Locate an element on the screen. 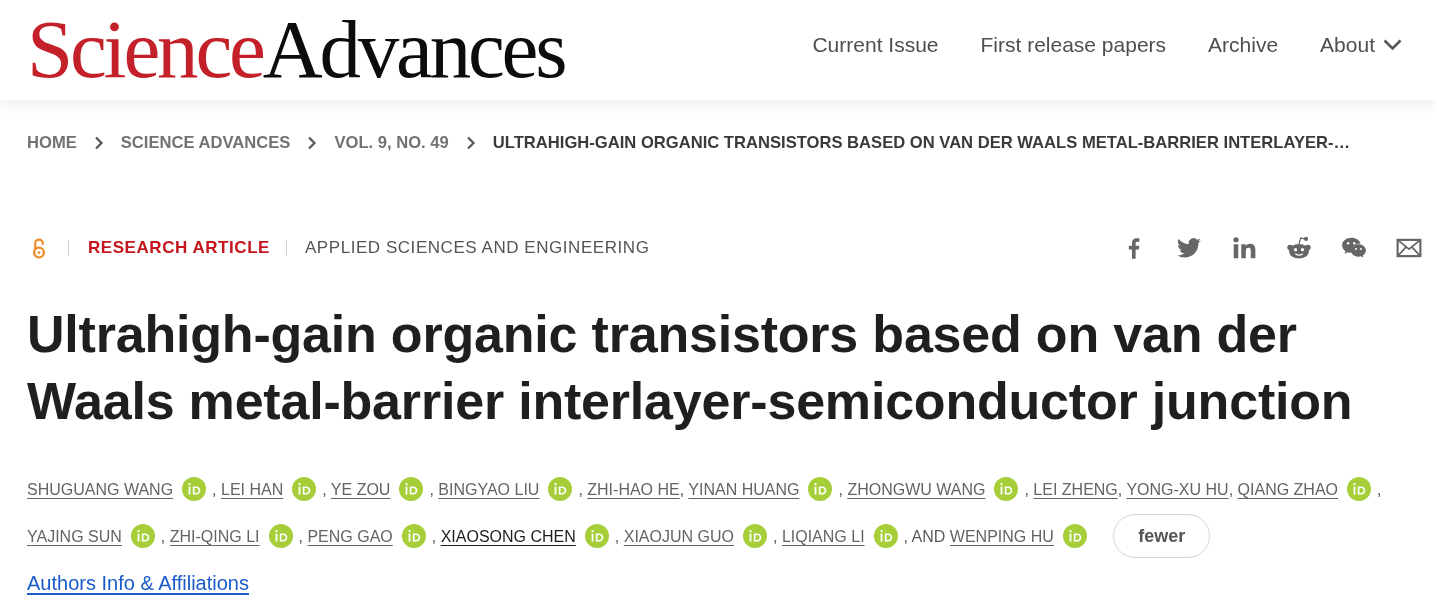  alien-head-icon is located at coordinates (1299, 248).